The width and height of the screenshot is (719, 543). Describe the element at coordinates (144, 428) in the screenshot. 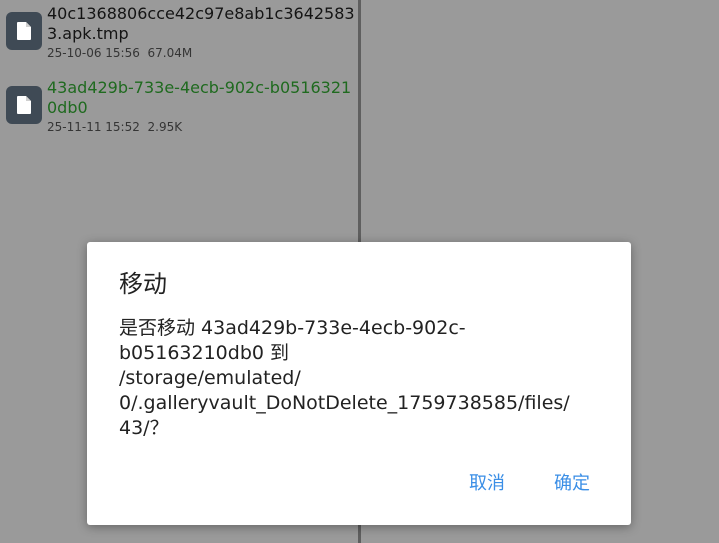

I see `dialog-message-line: 43/？` at that location.